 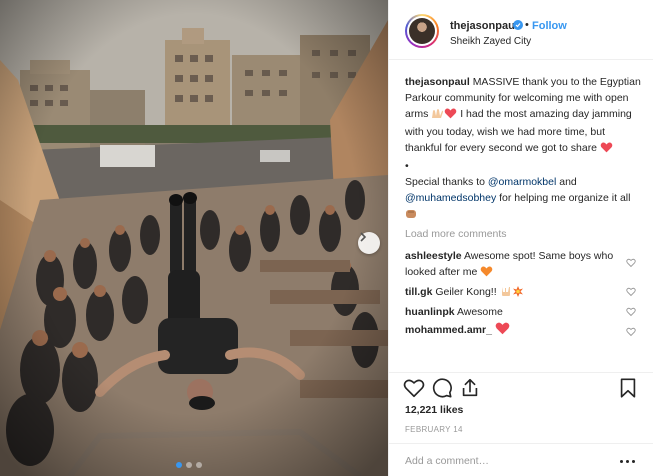 What do you see at coordinates (437, 116) in the screenshot?
I see `raised-hands-emoji-icon` at bounding box center [437, 116].